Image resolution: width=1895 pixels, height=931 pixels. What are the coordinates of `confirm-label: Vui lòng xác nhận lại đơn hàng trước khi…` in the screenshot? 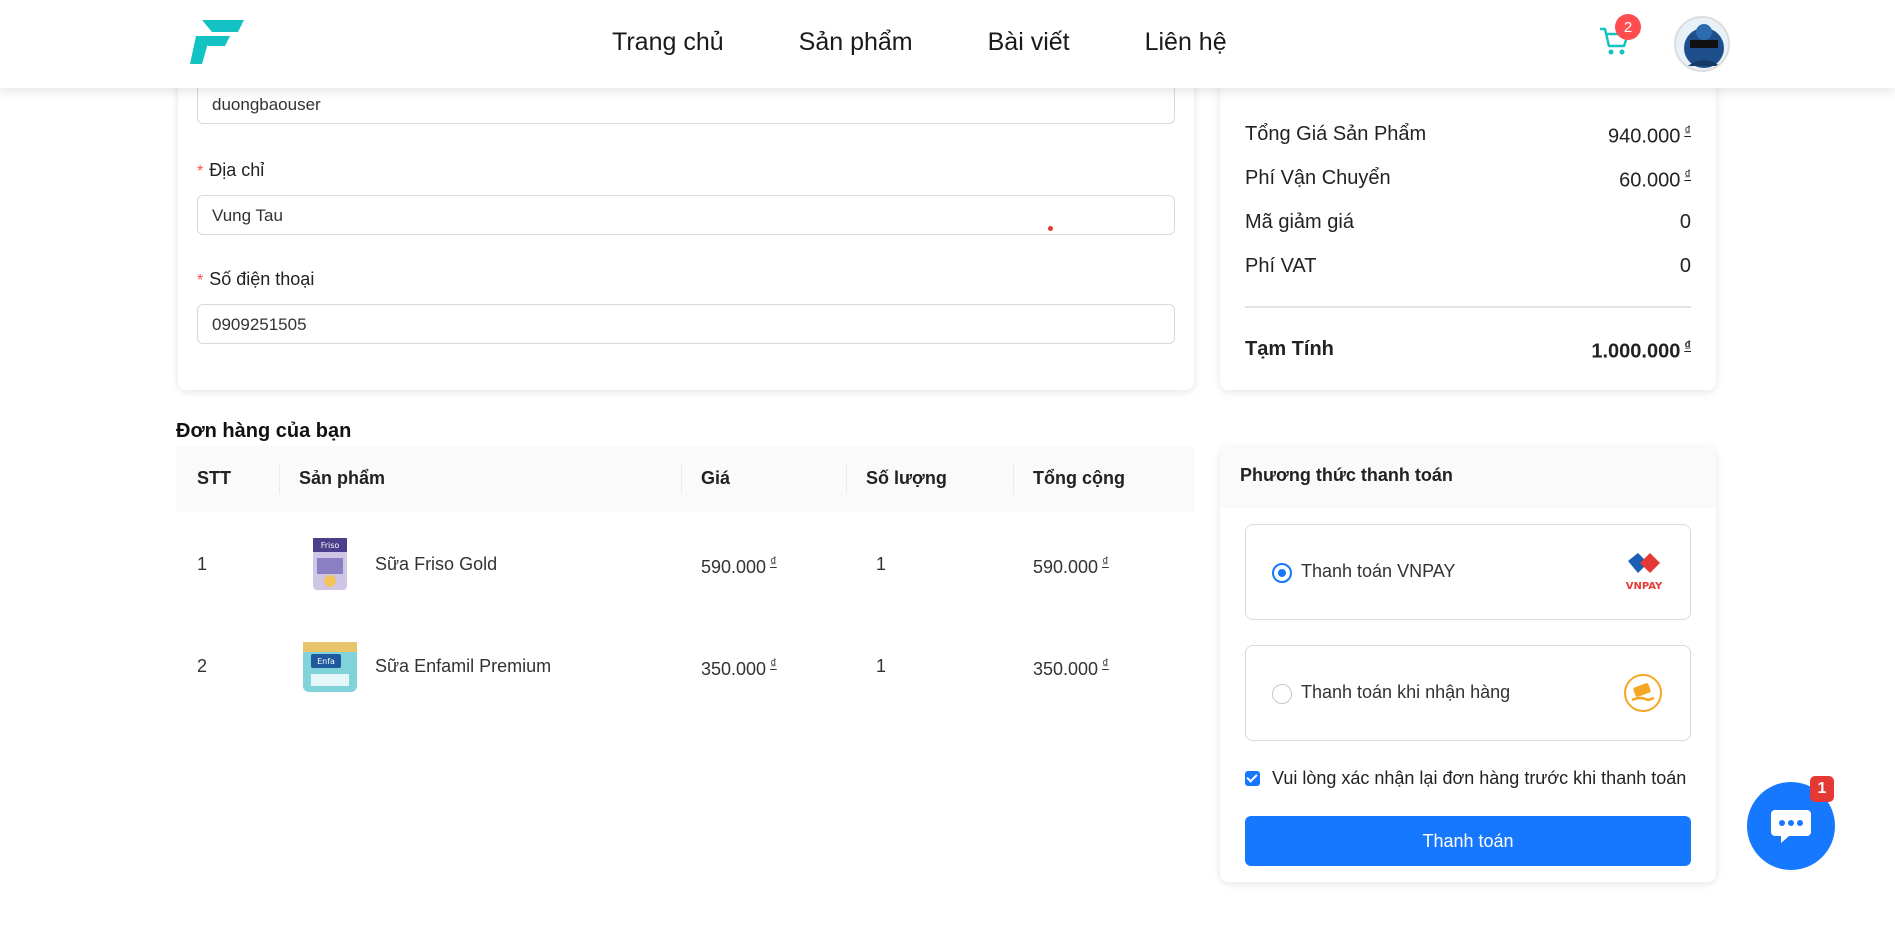 It's located at (1479, 778).